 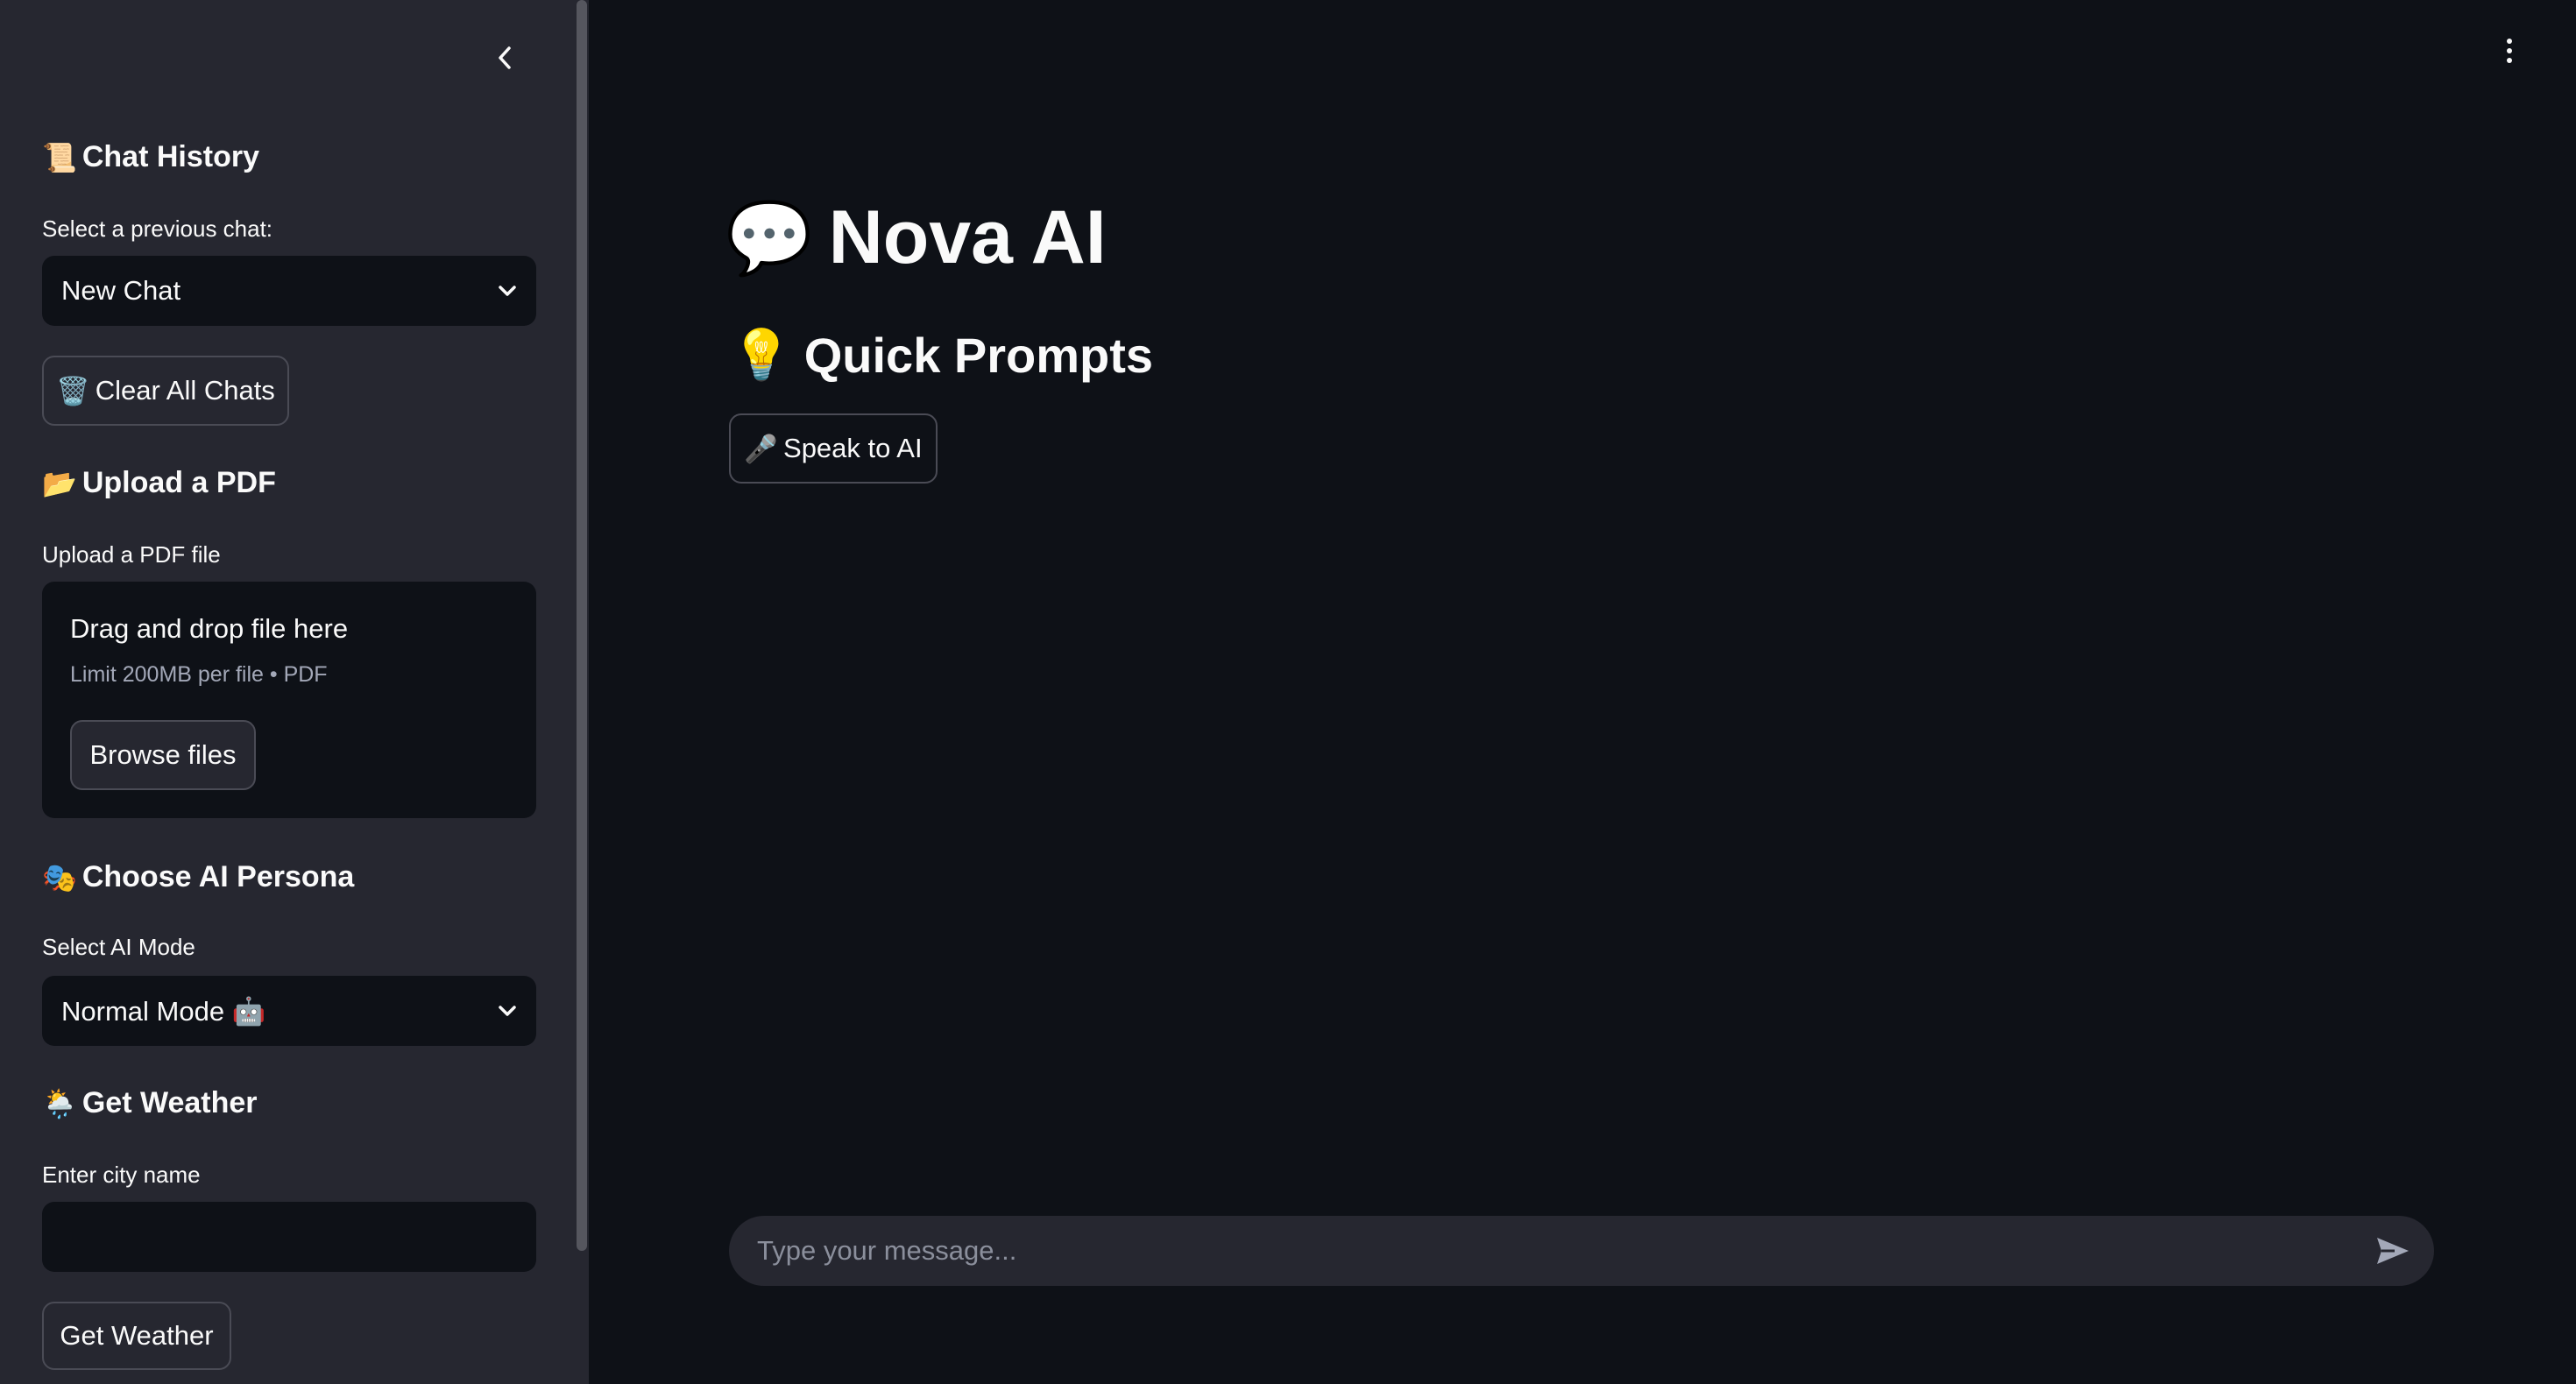 I want to click on trash-icon: 🗑️, so click(x=73, y=391).